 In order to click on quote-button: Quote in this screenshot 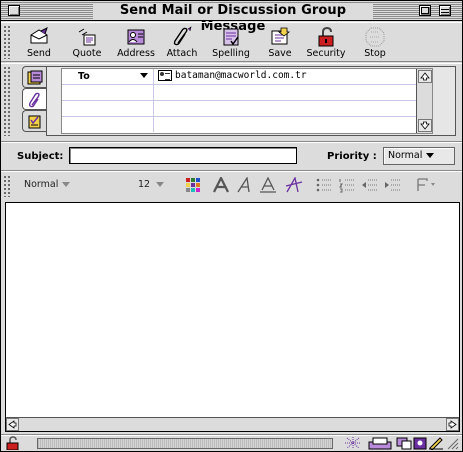, I will do `click(87, 42)`.